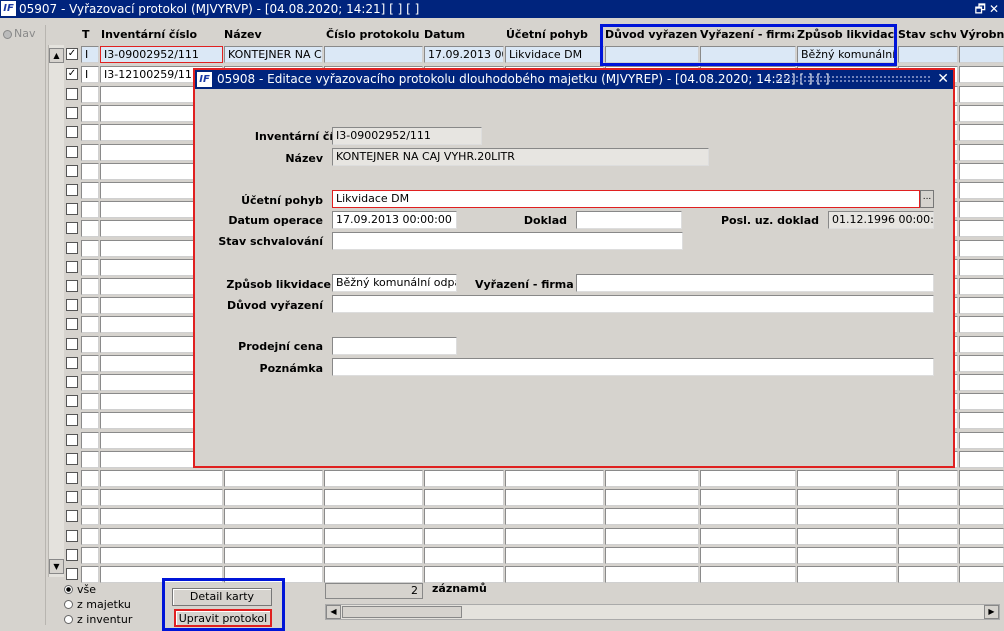  What do you see at coordinates (56, 311) in the screenshot?
I see `grid-vertical-scrollbar: ▲ ▼` at bounding box center [56, 311].